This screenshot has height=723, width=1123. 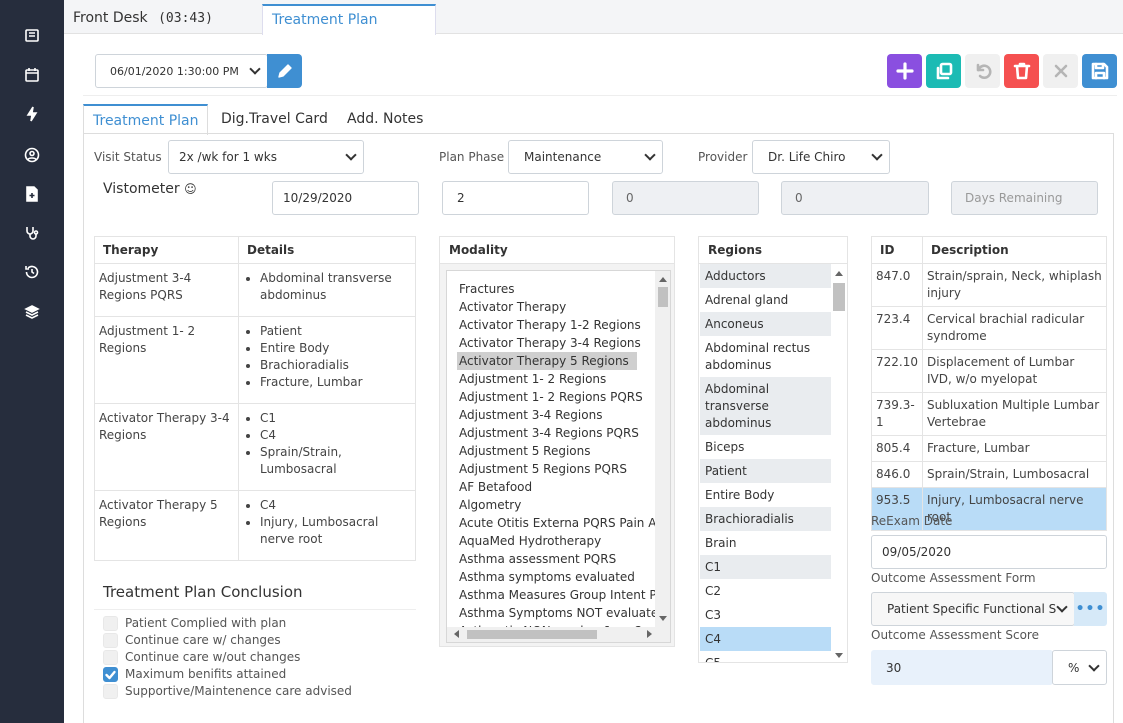 What do you see at coordinates (765, 543) in the screenshot?
I see `region-item: Brain` at bounding box center [765, 543].